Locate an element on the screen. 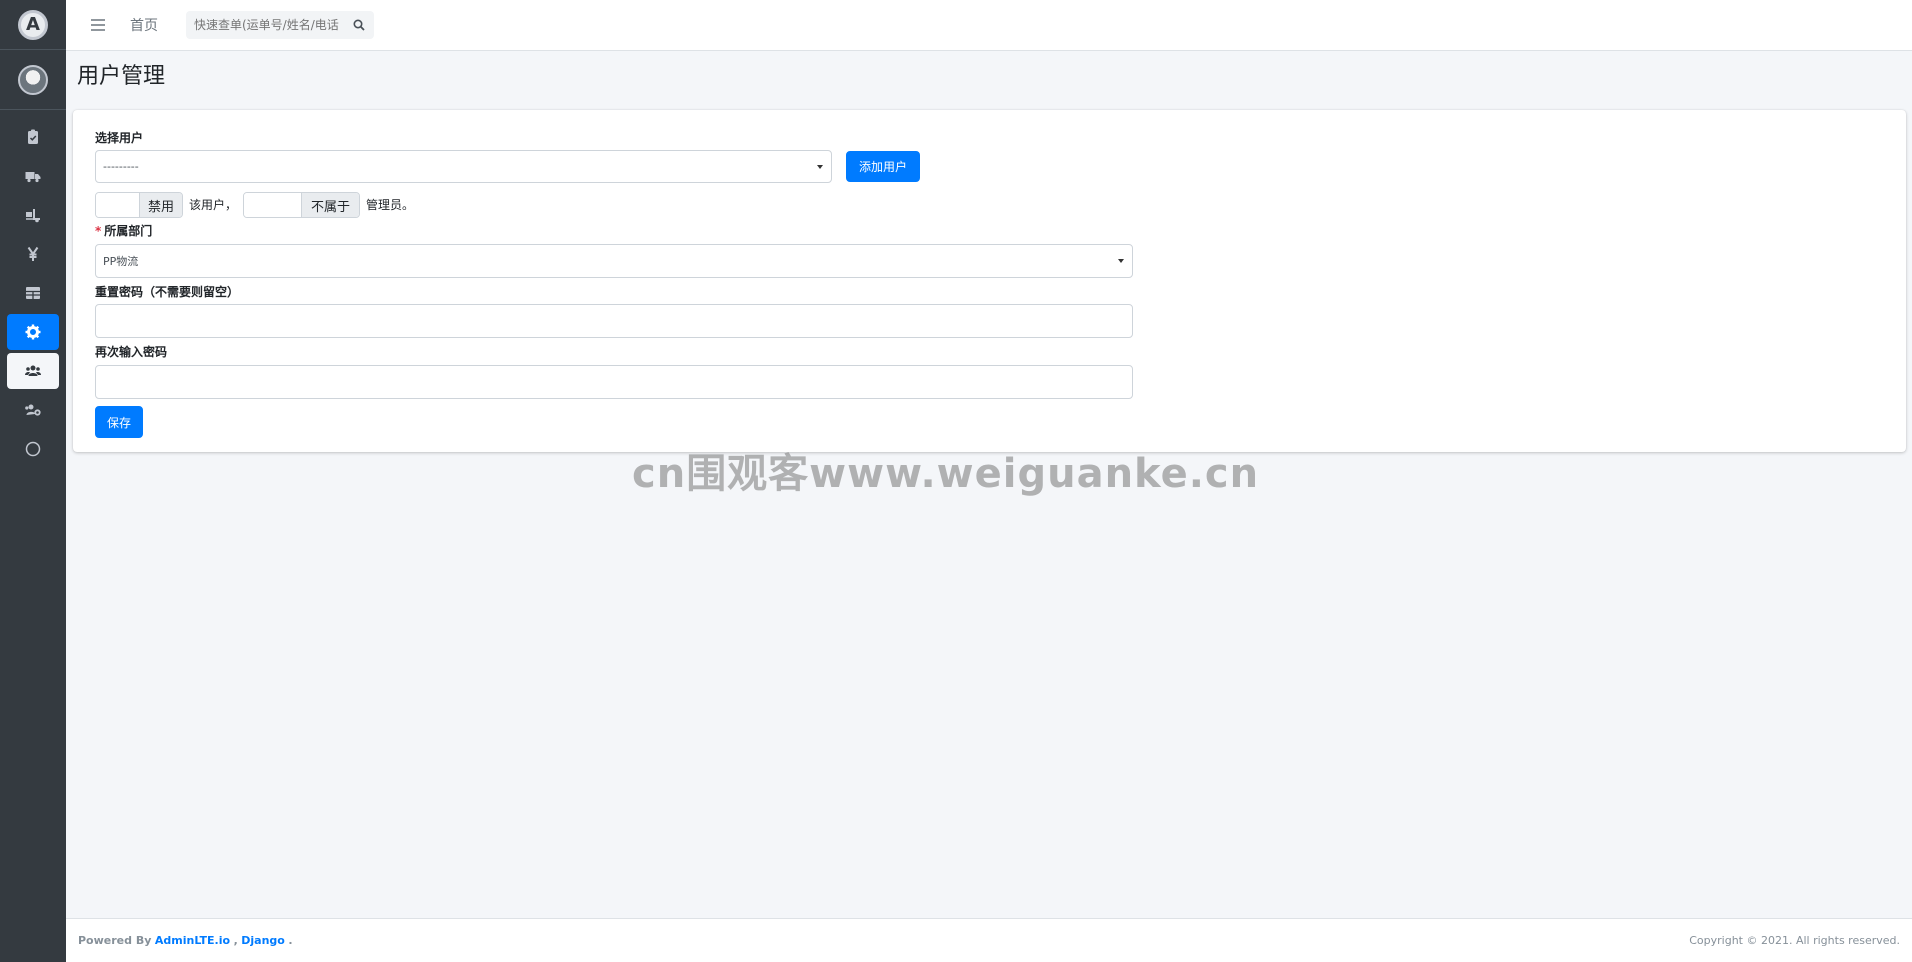 Image resolution: width=1912 pixels, height=962 pixels. sidebar-item-loading is located at coordinates (33, 215).